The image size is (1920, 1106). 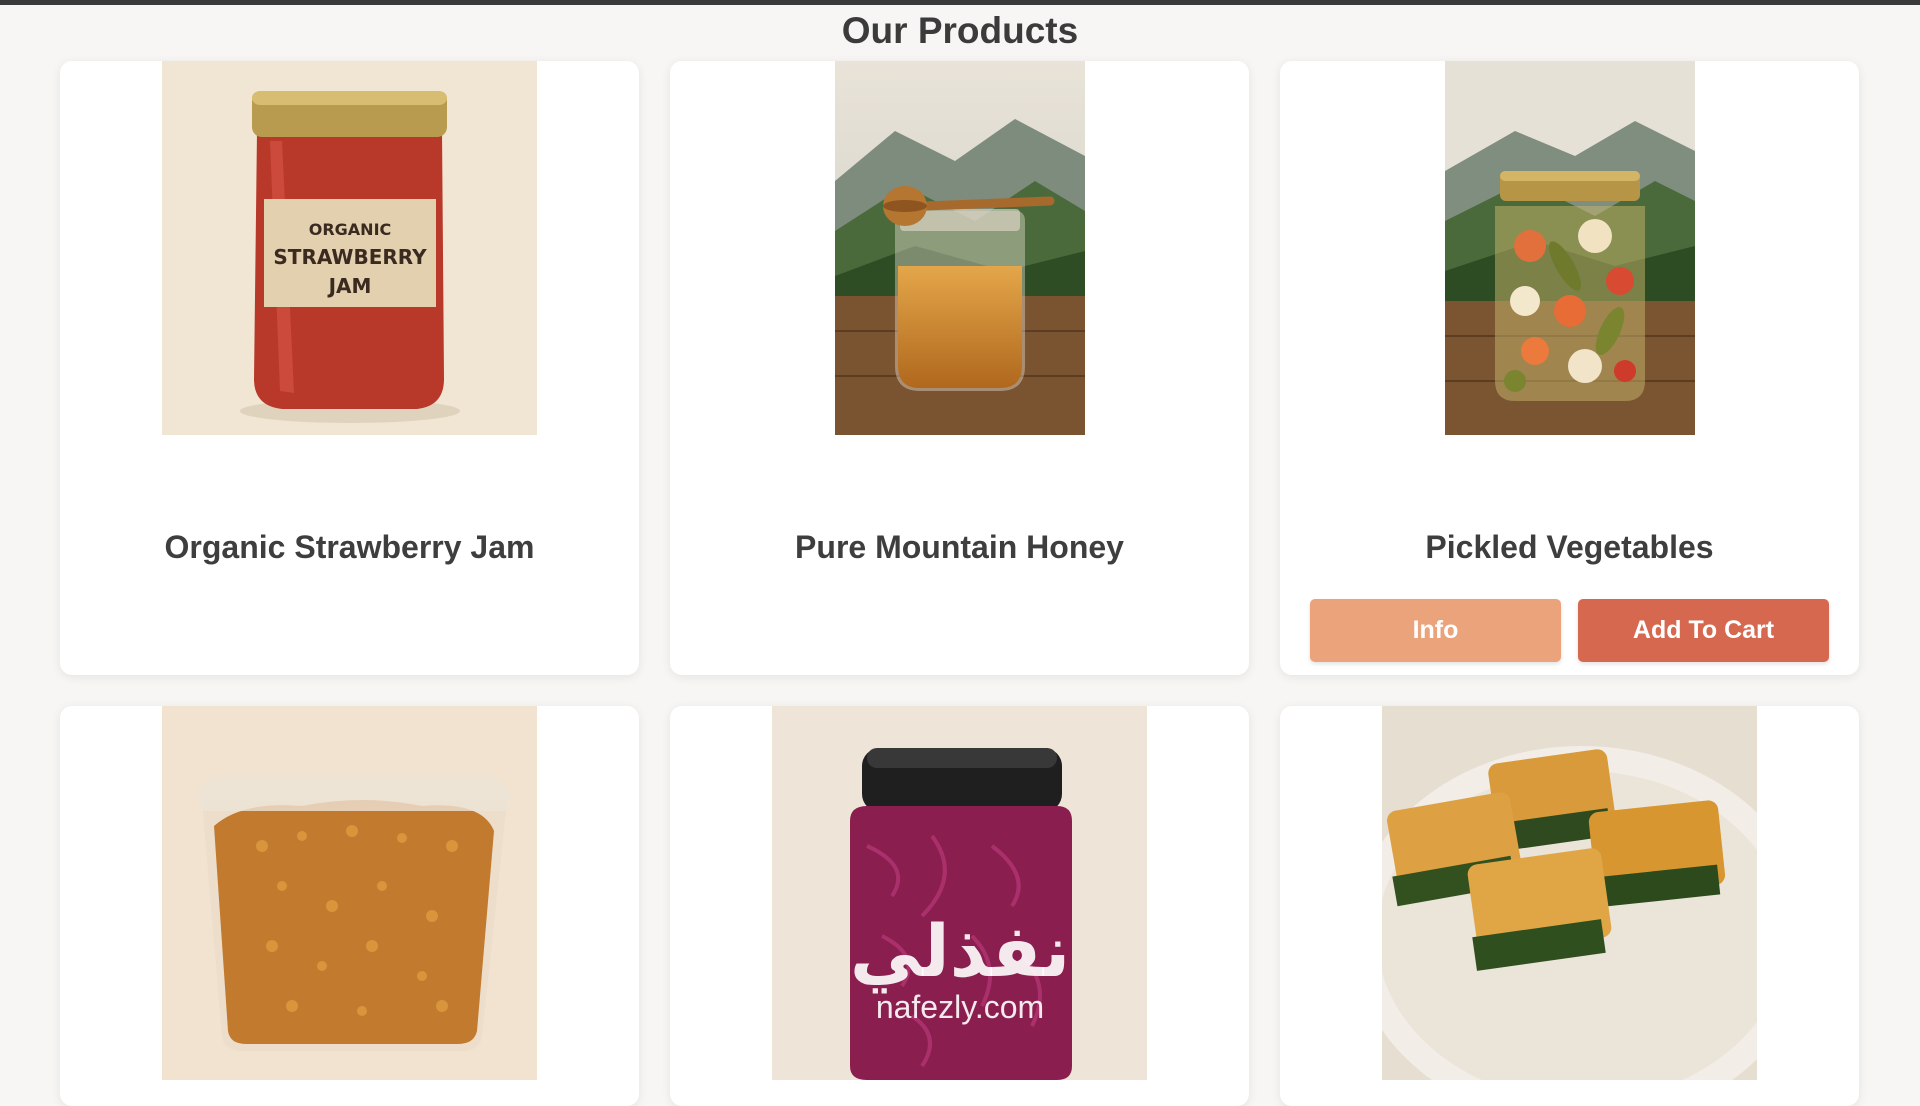 I want to click on spinach-pastry-image, so click(x=1569, y=893).